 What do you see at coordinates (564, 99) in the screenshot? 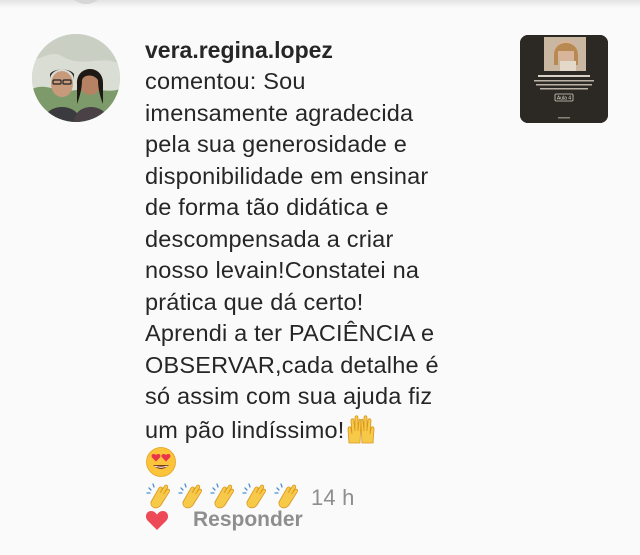
I see `thumbnail-badge: Aula 4` at bounding box center [564, 99].